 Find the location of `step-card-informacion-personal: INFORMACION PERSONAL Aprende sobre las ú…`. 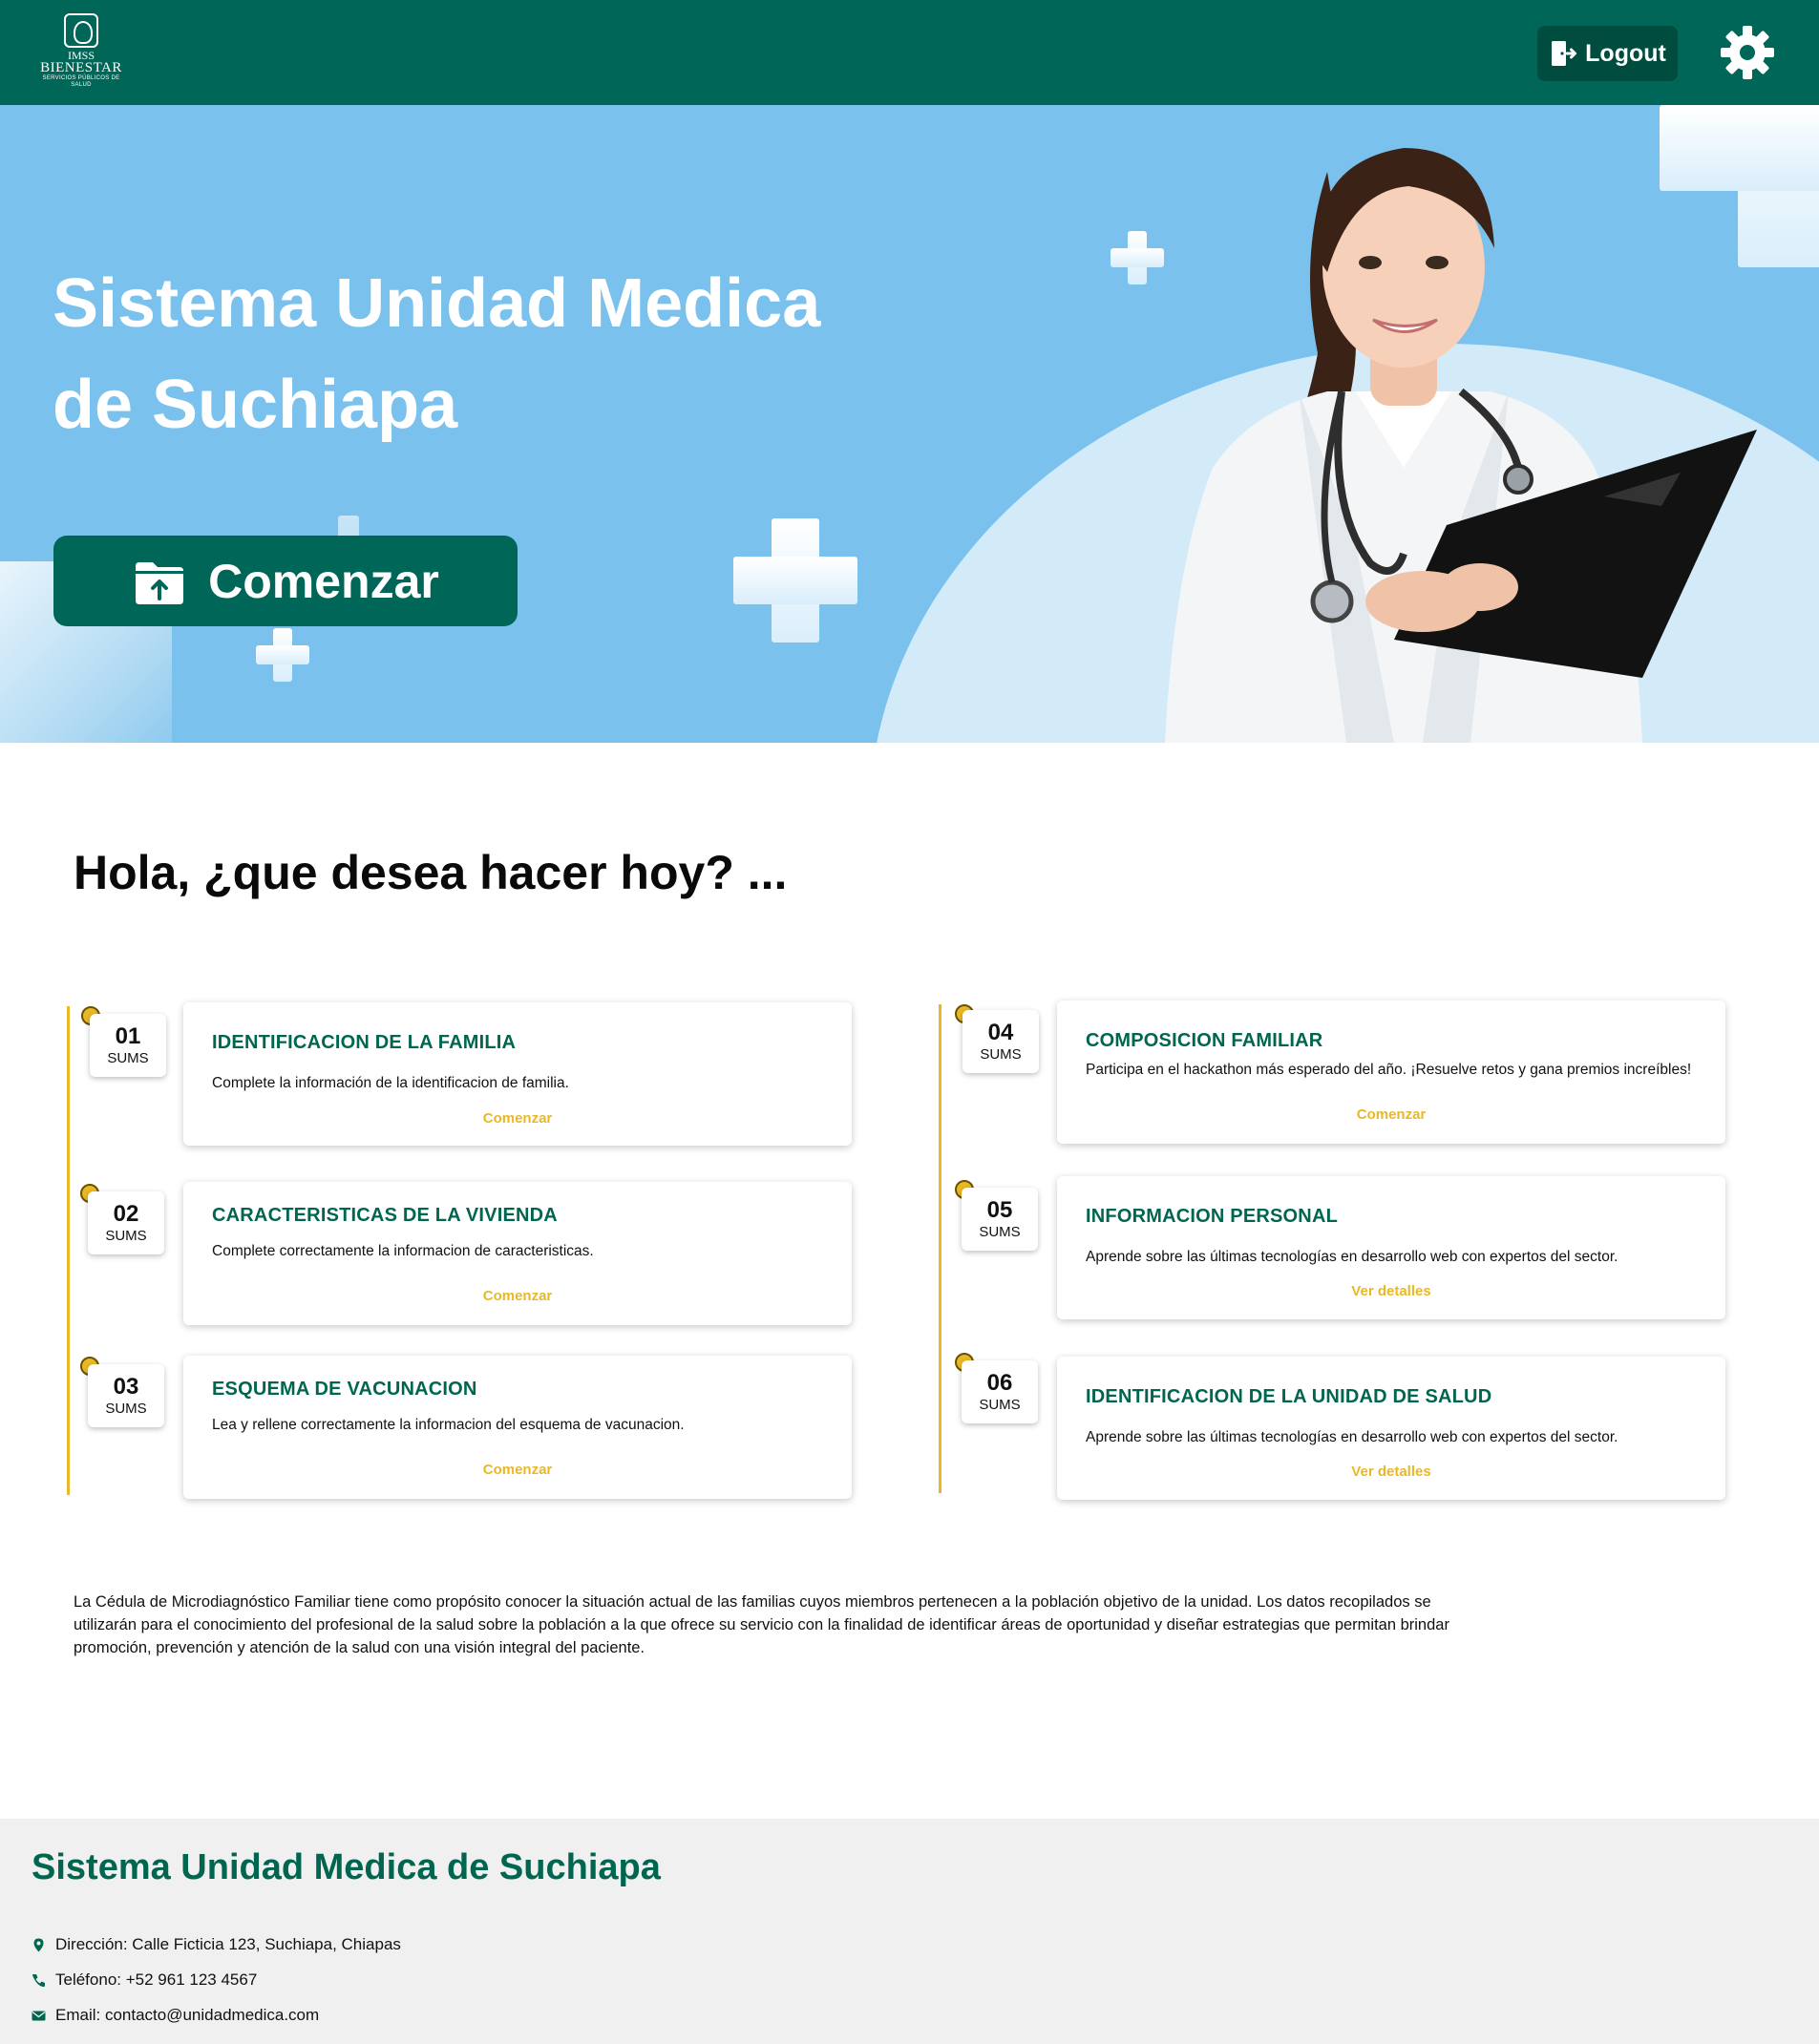

step-card-informacion-personal: INFORMACION PERSONAL Aprende sobre las ú… is located at coordinates (1391, 1247).